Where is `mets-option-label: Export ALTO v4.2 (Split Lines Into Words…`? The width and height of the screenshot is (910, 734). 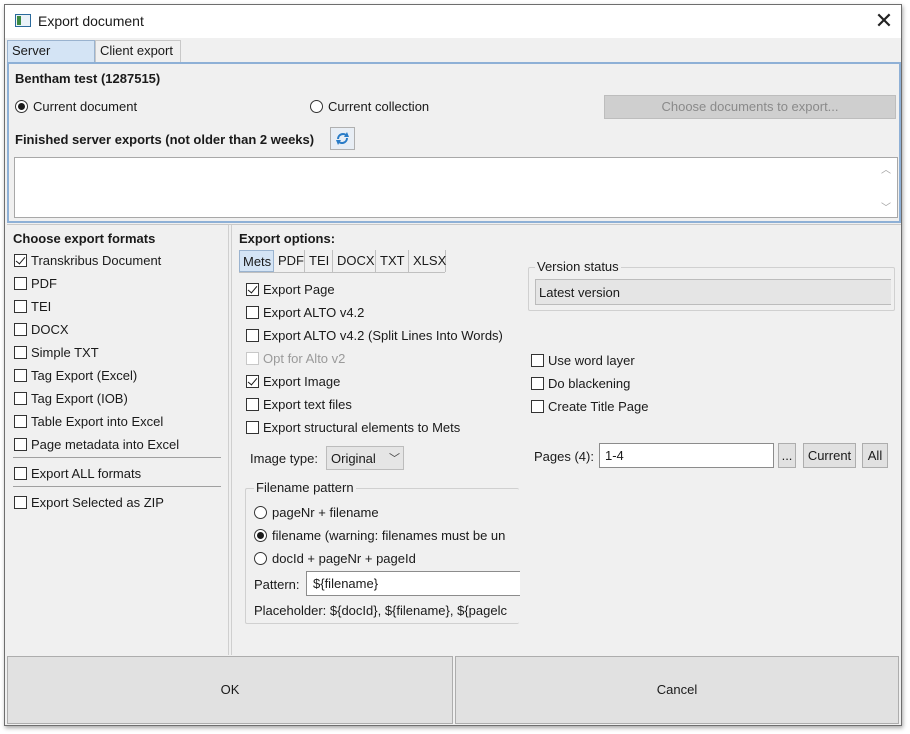 mets-option-label: Export ALTO v4.2 (Split Lines Into Words… is located at coordinates (383, 335).